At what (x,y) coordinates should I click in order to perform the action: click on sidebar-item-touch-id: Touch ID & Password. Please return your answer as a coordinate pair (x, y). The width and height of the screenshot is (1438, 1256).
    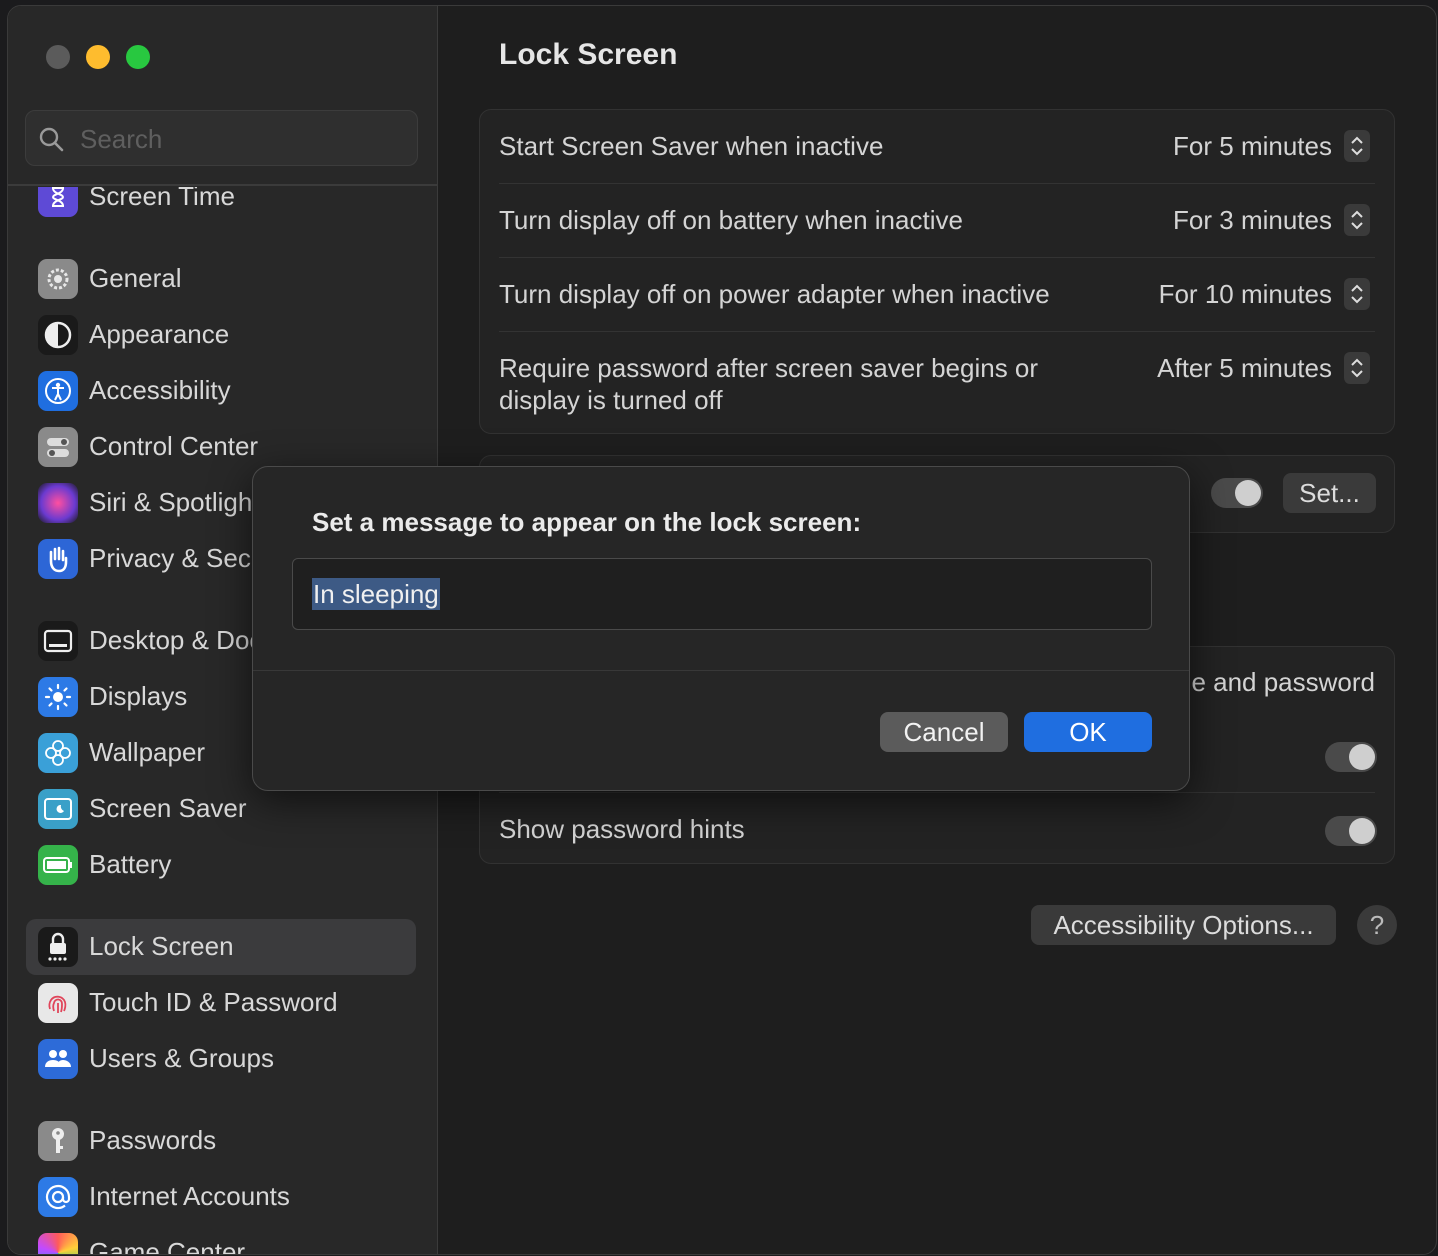
    Looking at the image, I should click on (221, 1003).